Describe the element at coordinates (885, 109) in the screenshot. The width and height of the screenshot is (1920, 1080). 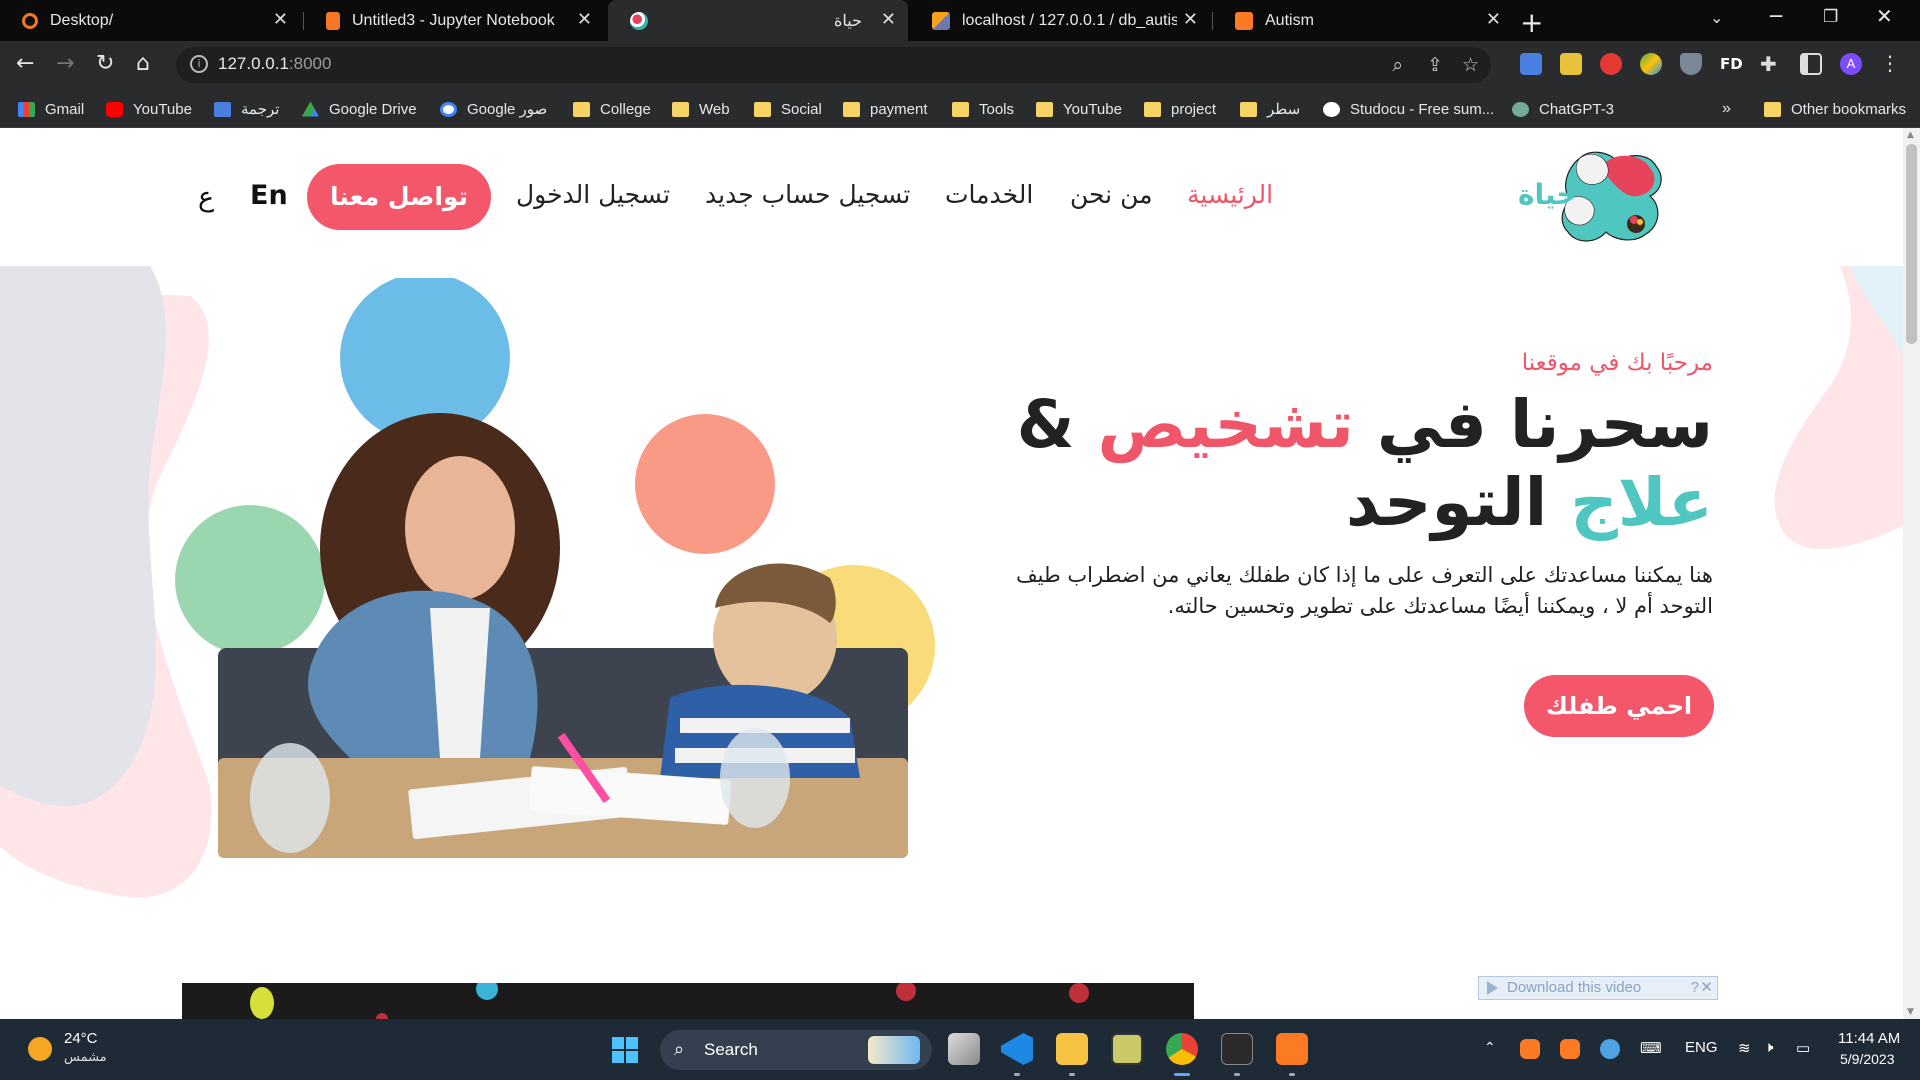
I see `bookmark-payment: payment` at that location.